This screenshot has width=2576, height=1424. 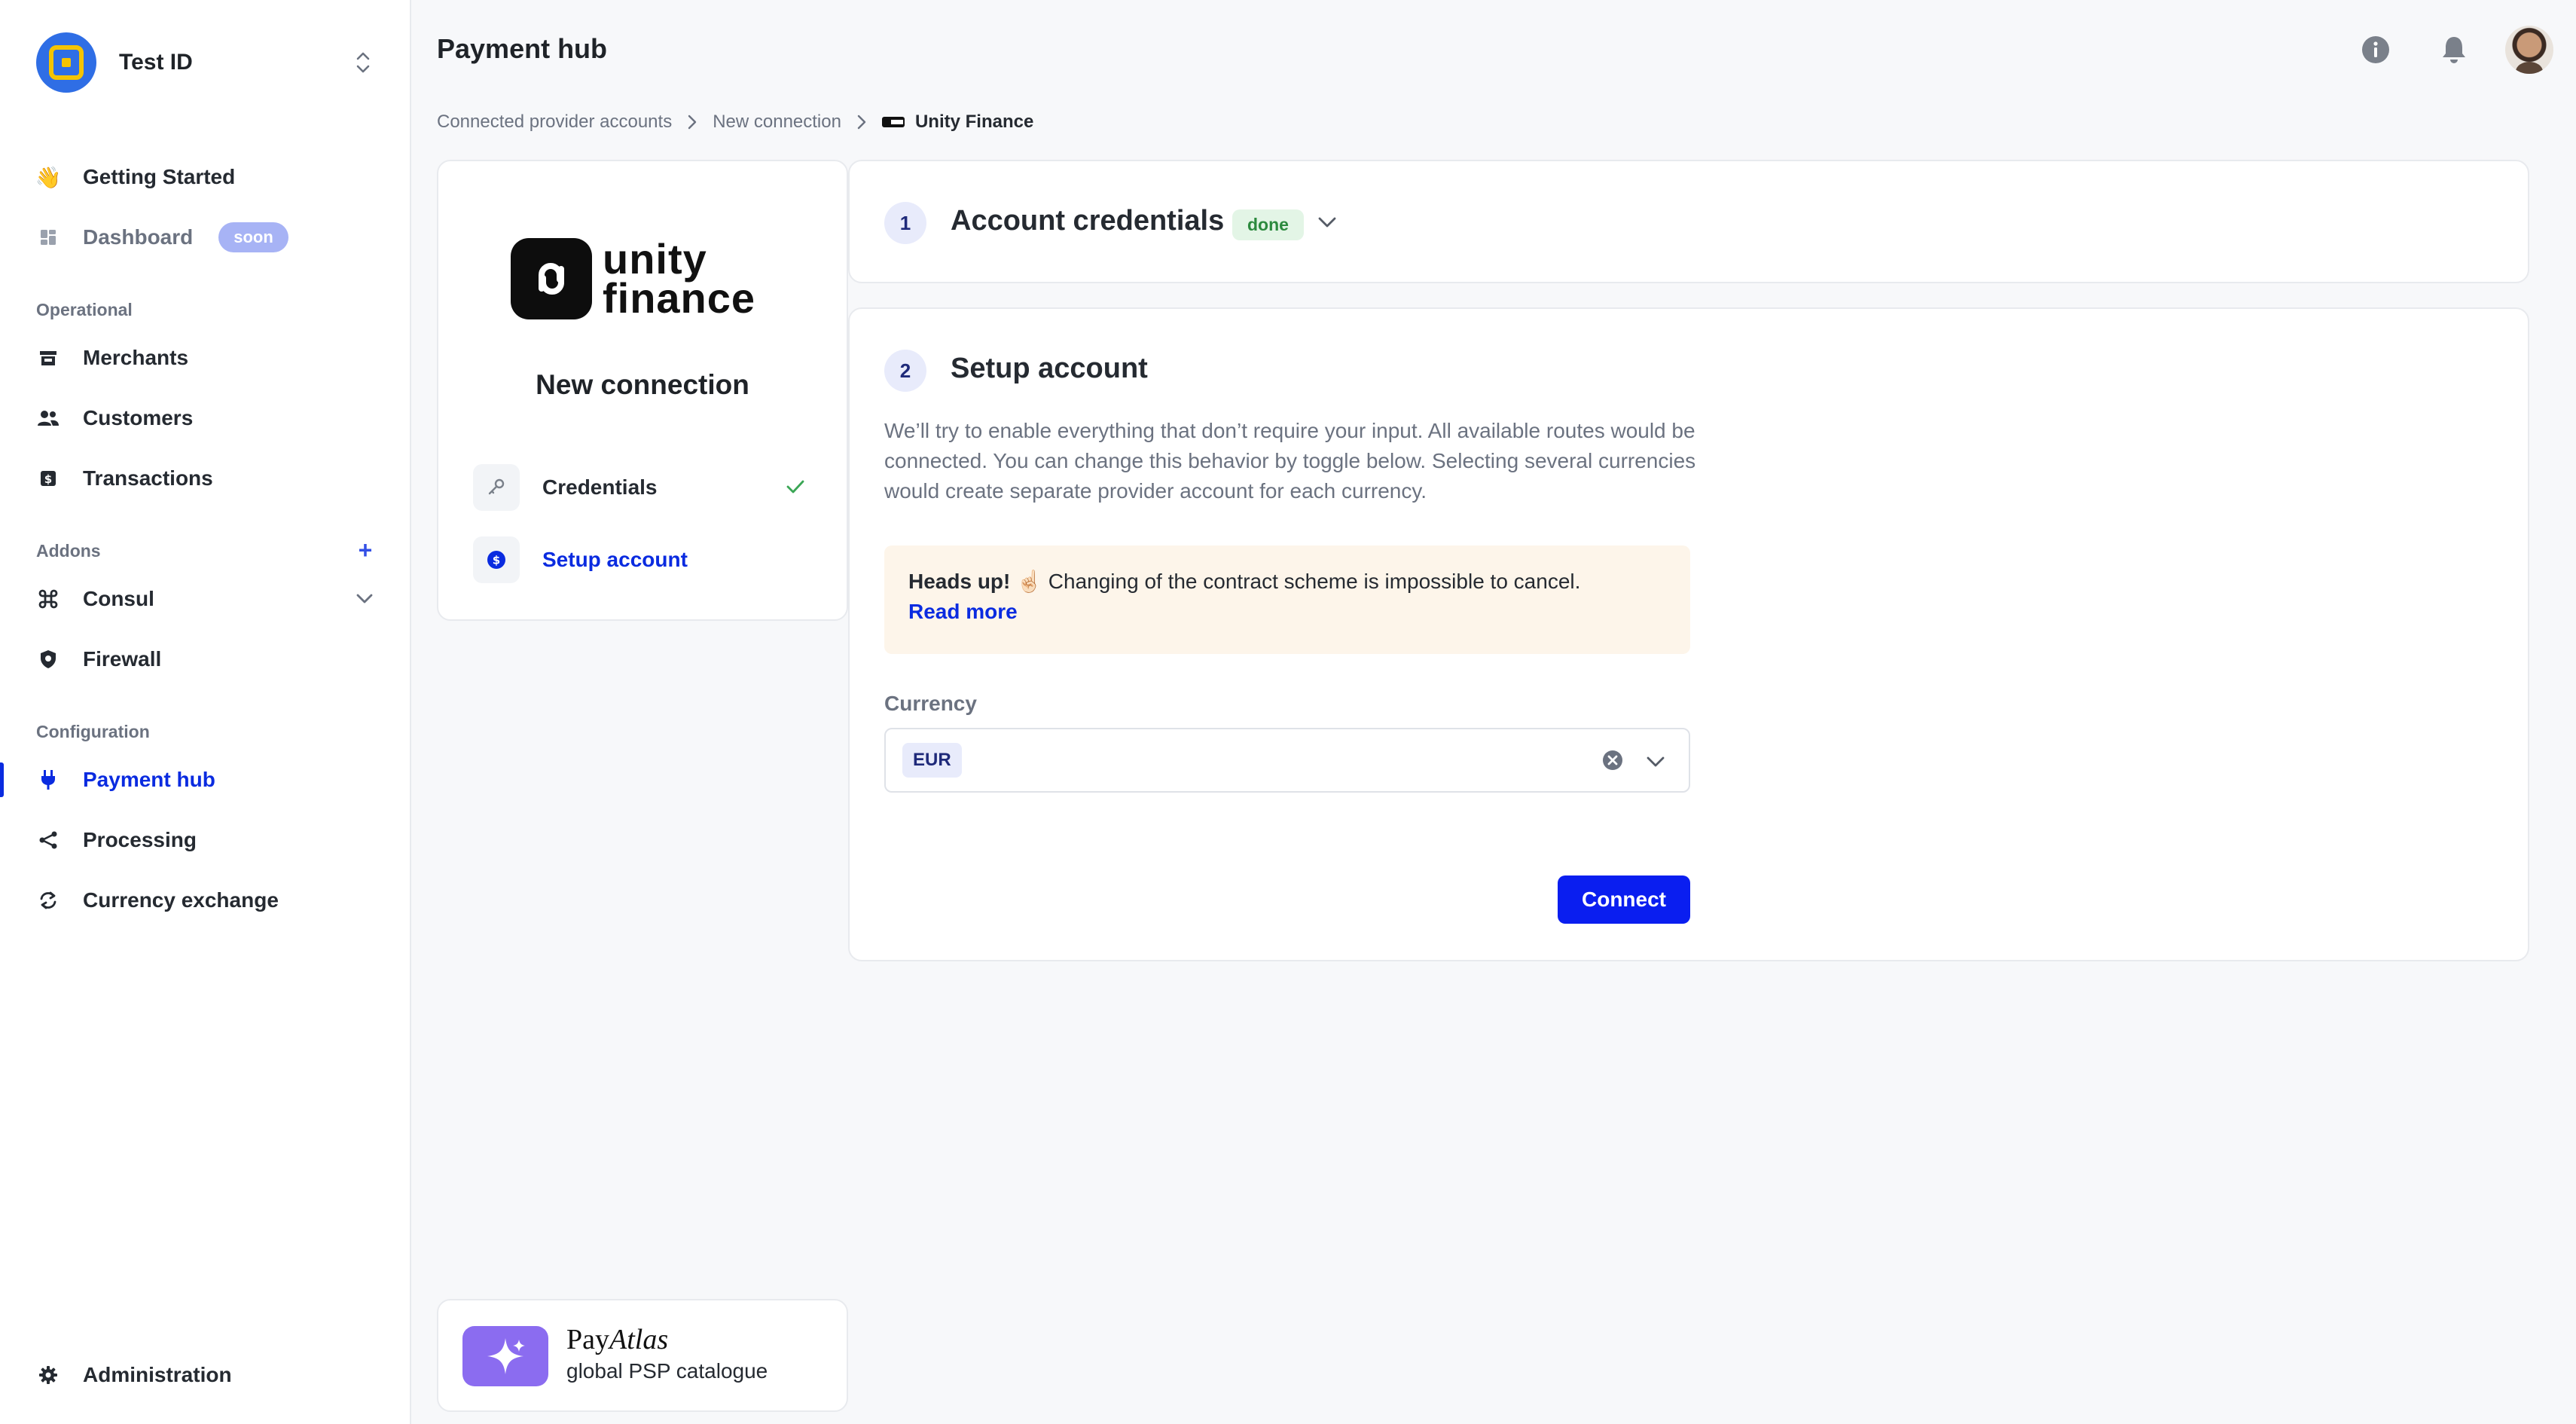 What do you see at coordinates (48, 840) in the screenshot?
I see `share-nodes-icon` at bounding box center [48, 840].